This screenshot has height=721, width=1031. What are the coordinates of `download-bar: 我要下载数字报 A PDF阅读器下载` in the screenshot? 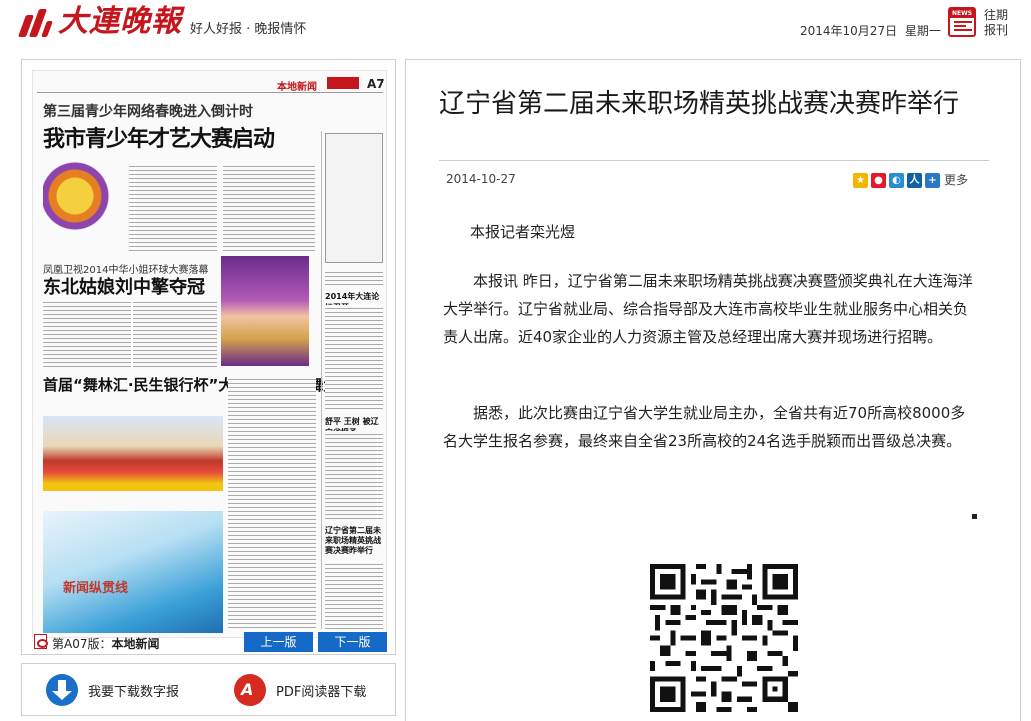 It's located at (208, 689).